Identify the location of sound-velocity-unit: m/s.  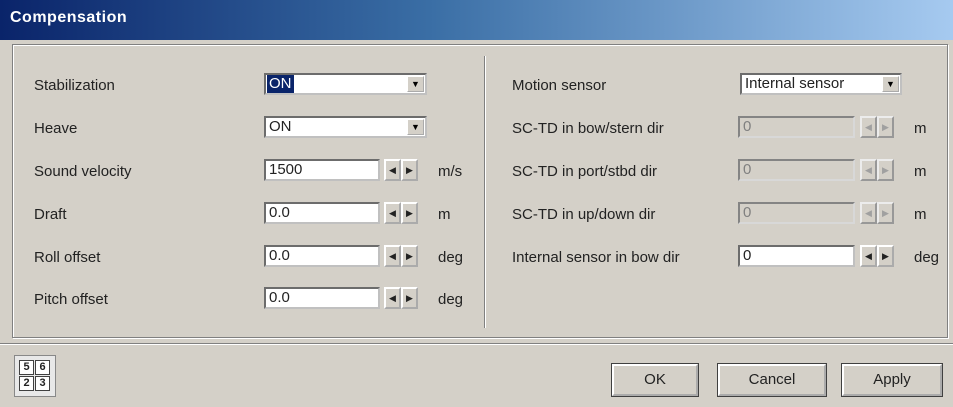
(450, 171).